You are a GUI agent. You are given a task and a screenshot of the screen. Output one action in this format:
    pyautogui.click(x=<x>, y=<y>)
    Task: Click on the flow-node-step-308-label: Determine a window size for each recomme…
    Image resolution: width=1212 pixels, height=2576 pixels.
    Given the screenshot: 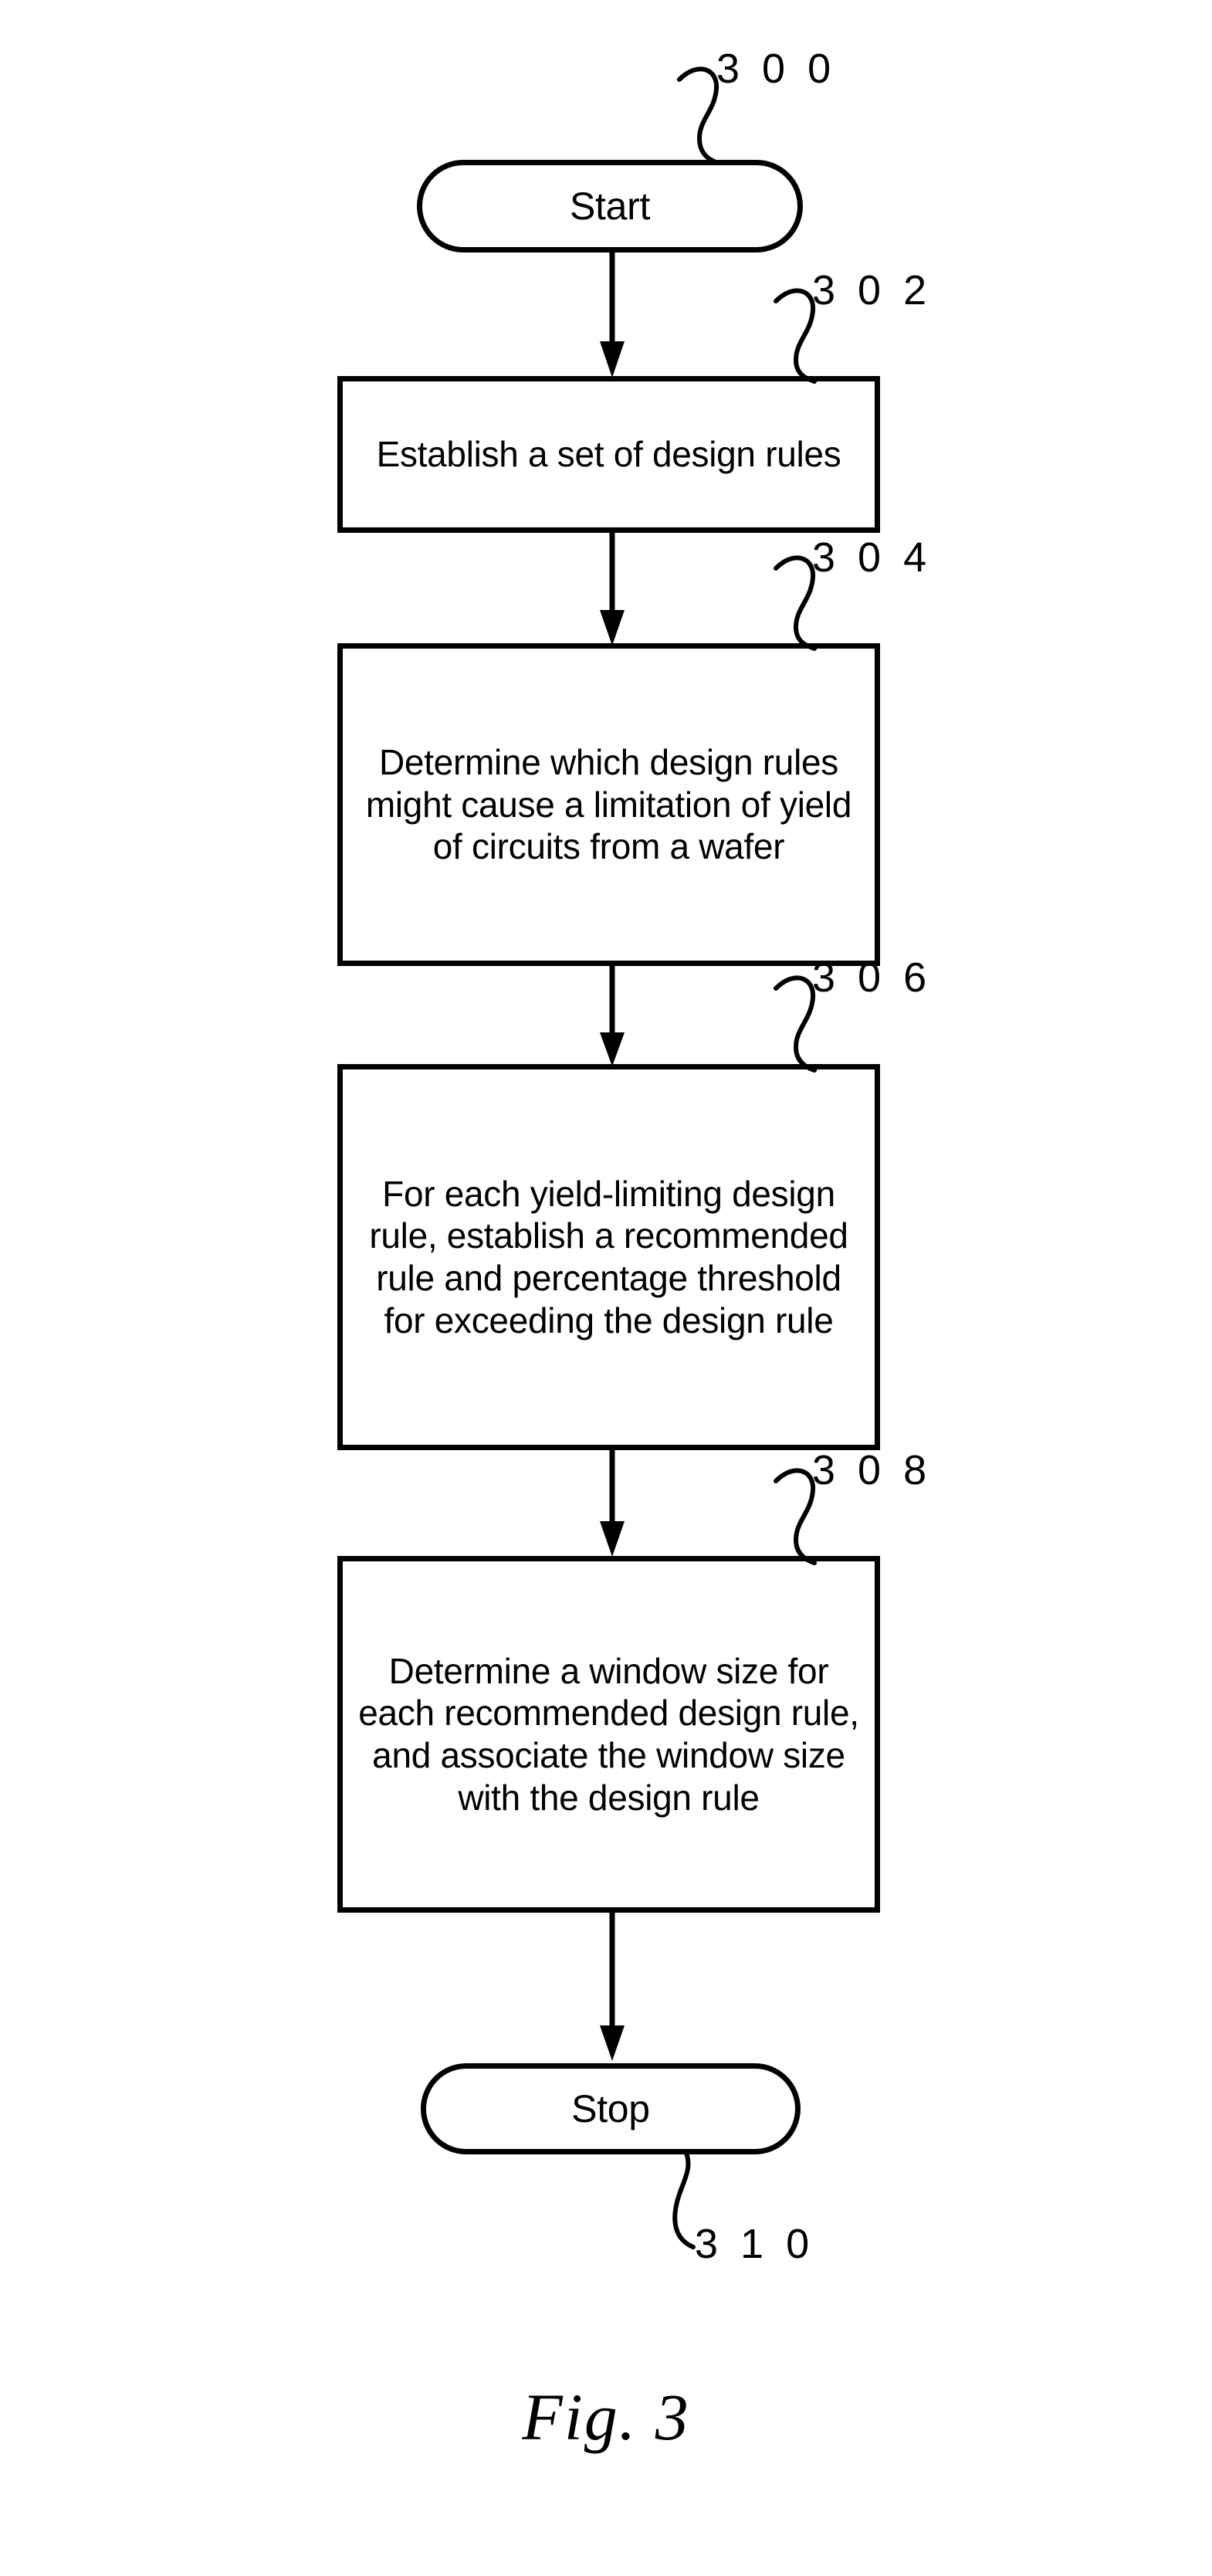 What is the action you would take?
    pyautogui.click(x=608, y=1734)
    